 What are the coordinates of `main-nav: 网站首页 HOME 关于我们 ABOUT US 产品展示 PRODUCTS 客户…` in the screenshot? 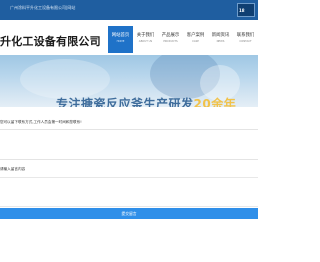 It's located at (183, 39).